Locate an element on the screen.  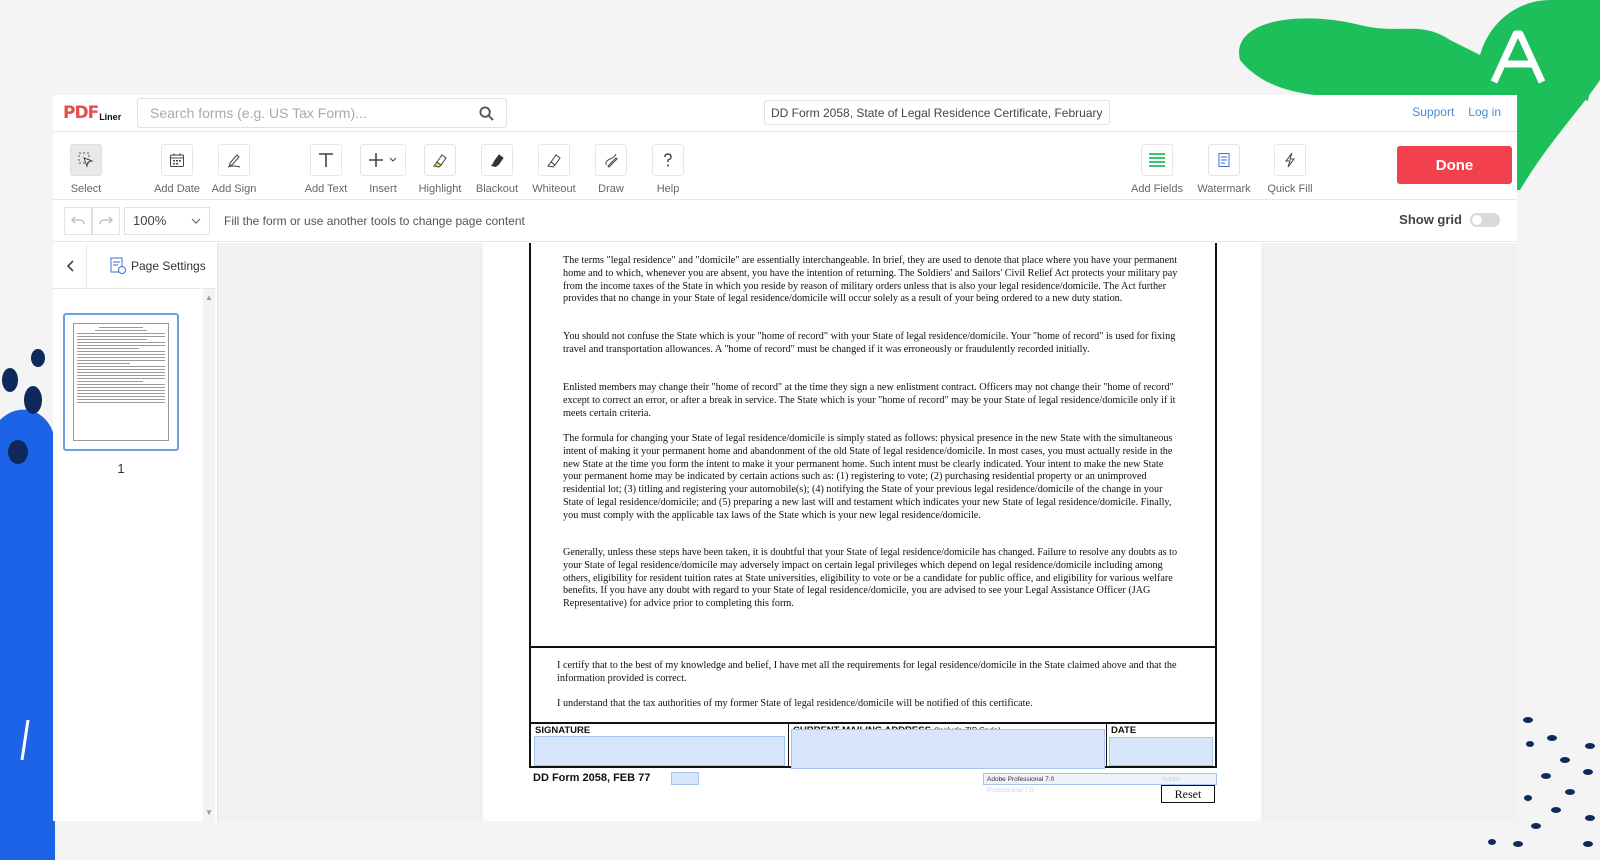
search-box is located at coordinates (322, 113).